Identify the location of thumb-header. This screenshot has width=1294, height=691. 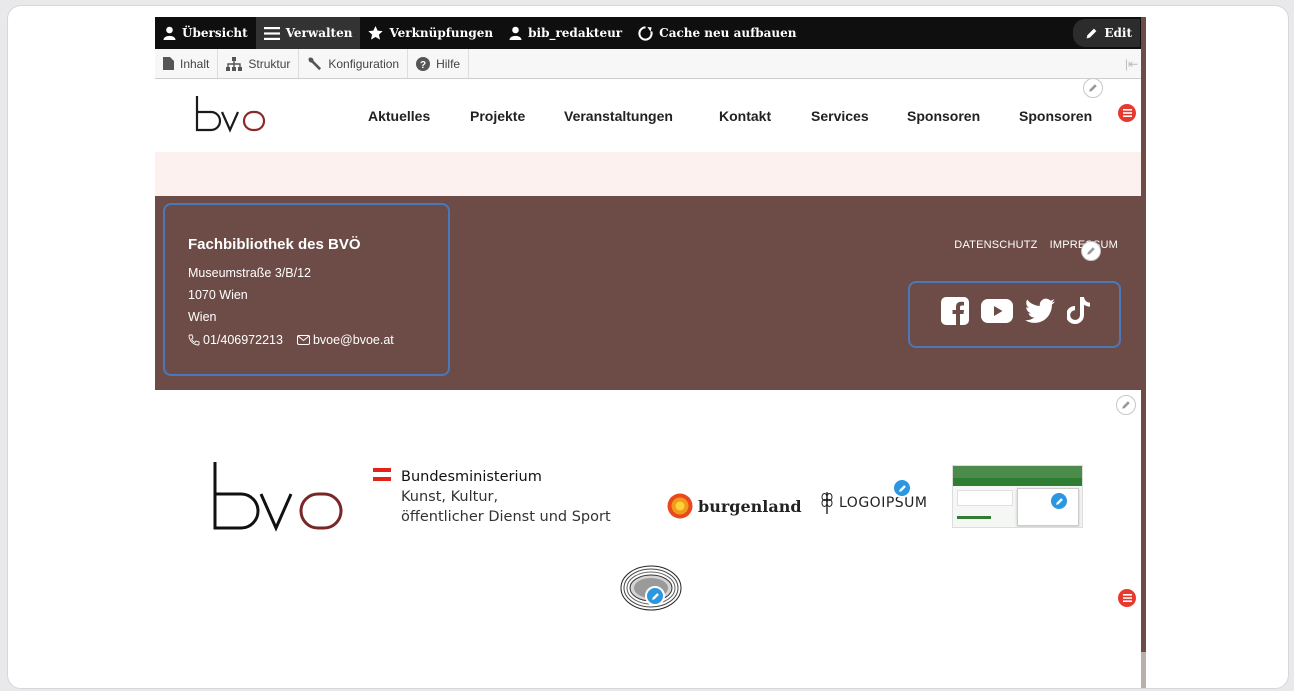
(1017, 472).